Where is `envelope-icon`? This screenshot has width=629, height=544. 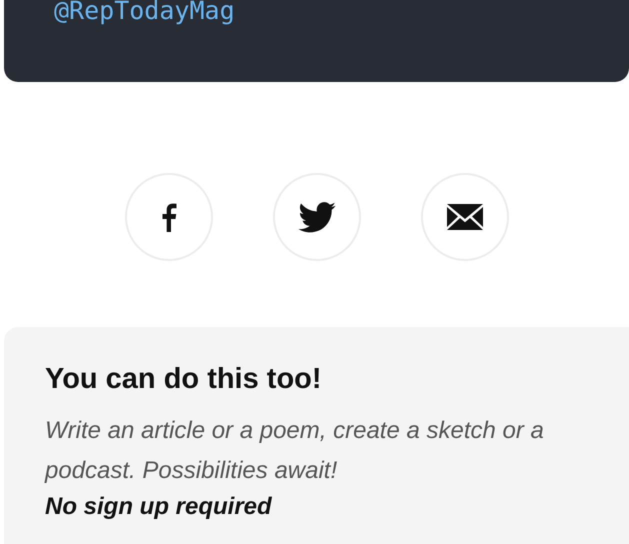 envelope-icon is located at coordinates (464, 217).